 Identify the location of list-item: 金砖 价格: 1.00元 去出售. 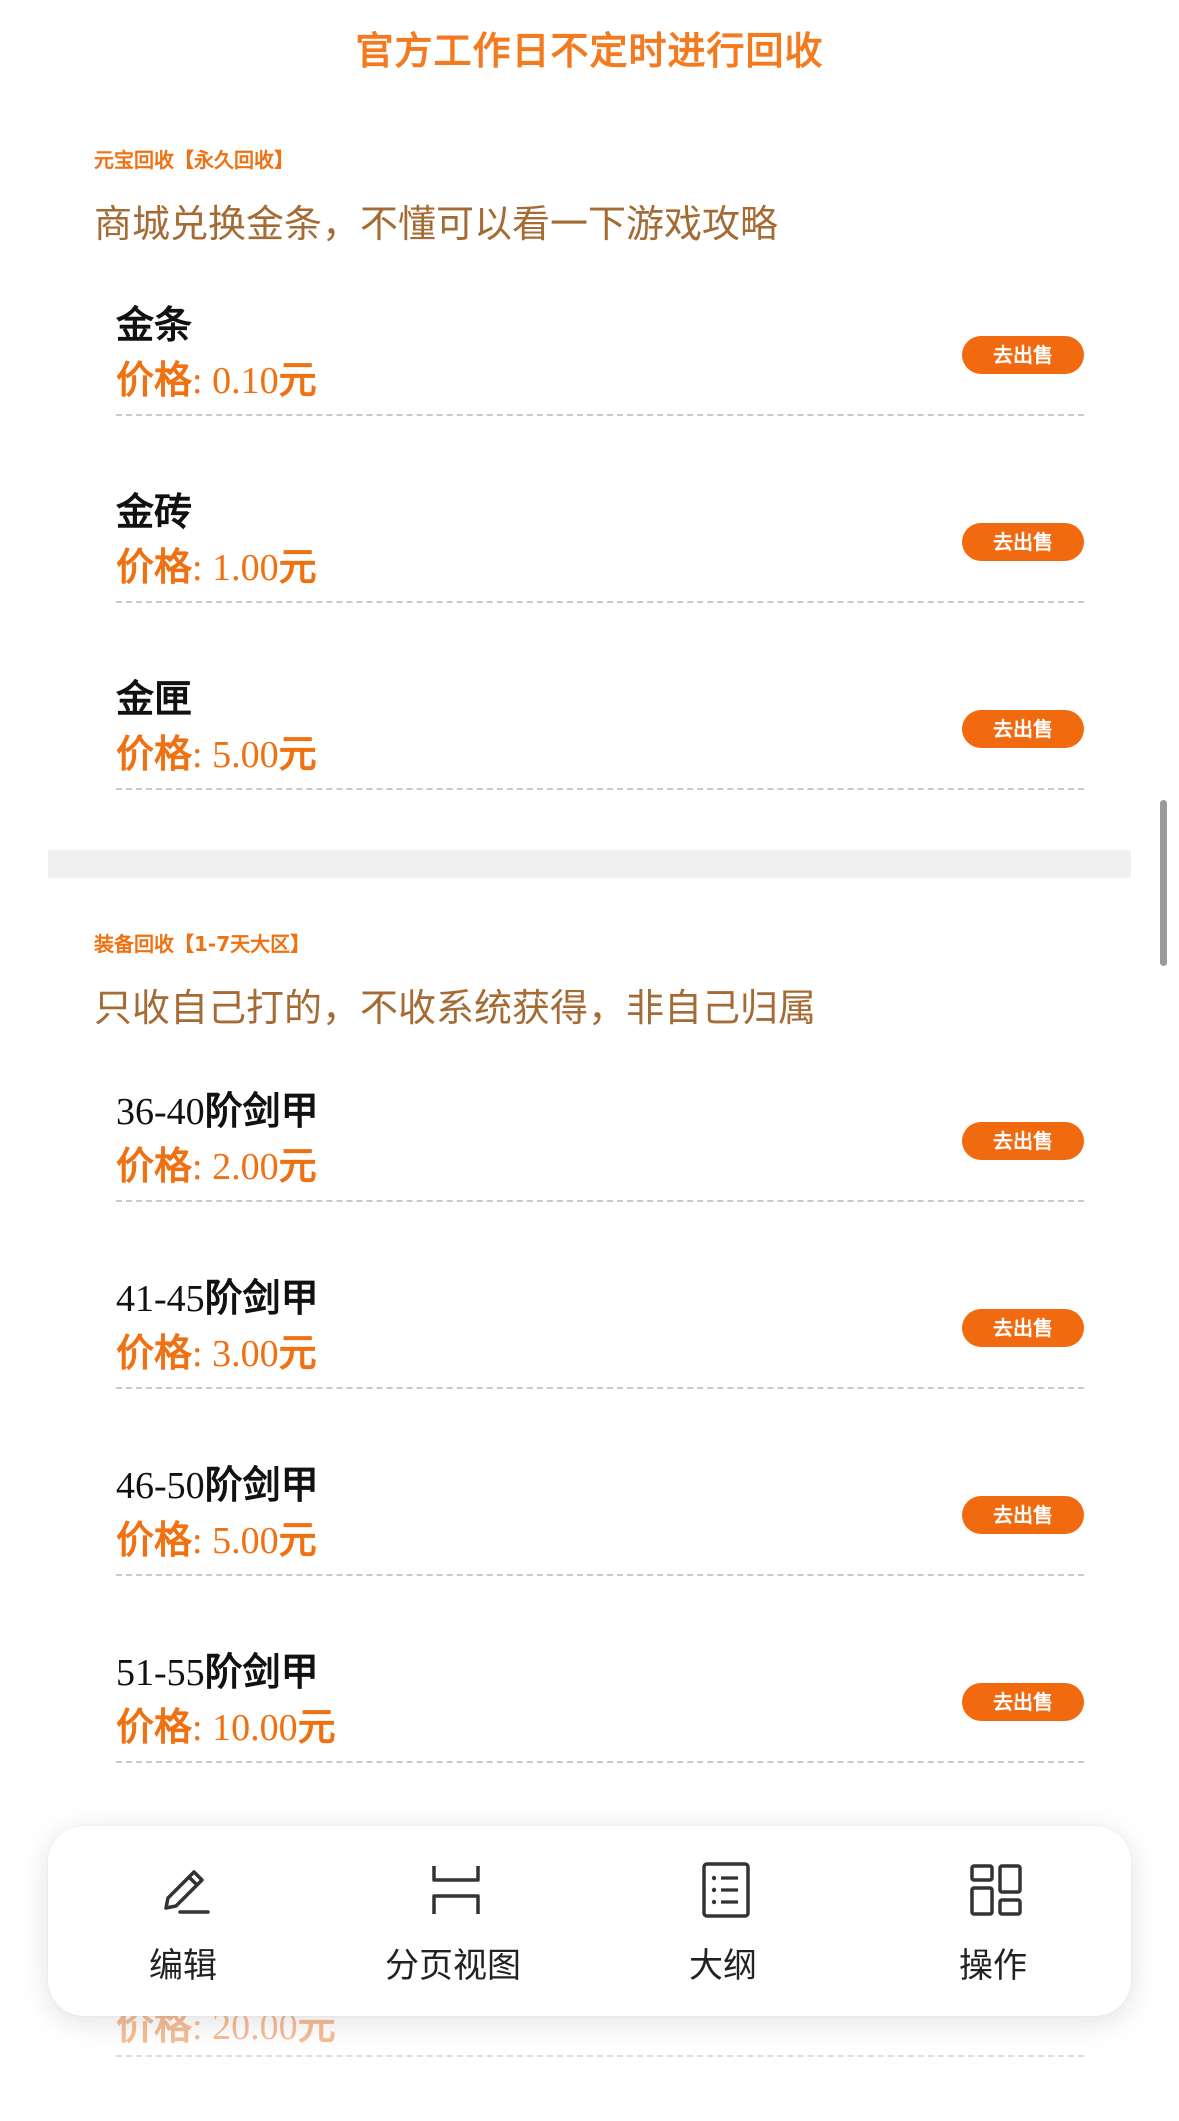
(600, 574).